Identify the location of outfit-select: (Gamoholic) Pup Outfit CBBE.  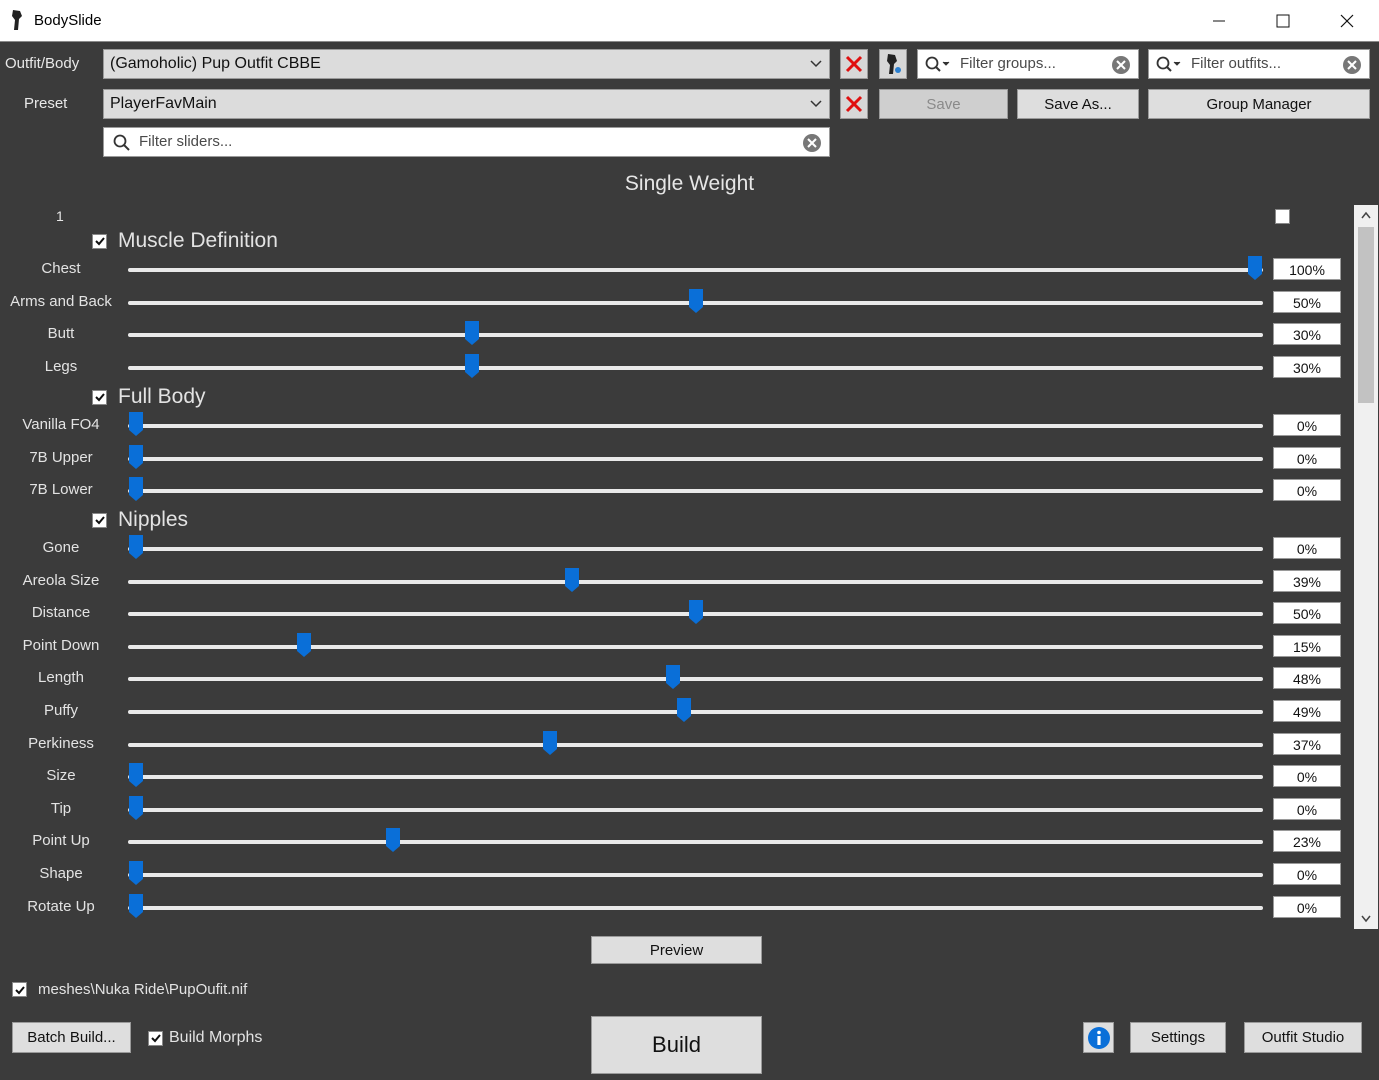
(466, 64).